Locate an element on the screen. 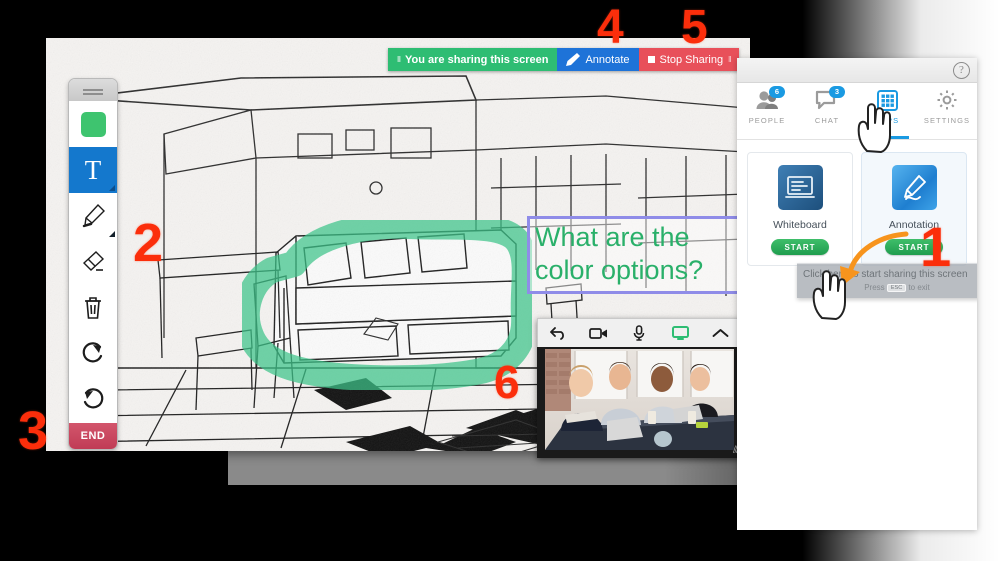 The height and width of the screenshot is (561, 1000). trash-icon is located at coordinates (93, 308).